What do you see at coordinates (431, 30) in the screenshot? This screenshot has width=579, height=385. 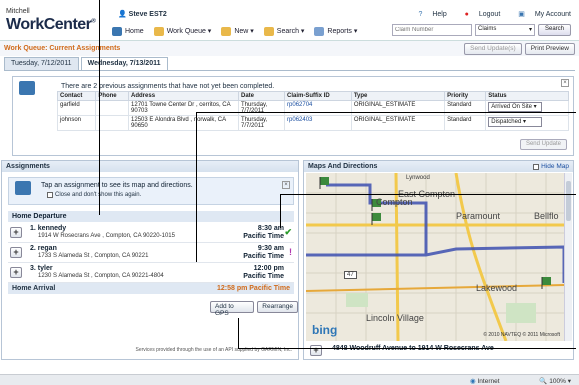 I see `claim-number-input` at bounding box center [431, 30].